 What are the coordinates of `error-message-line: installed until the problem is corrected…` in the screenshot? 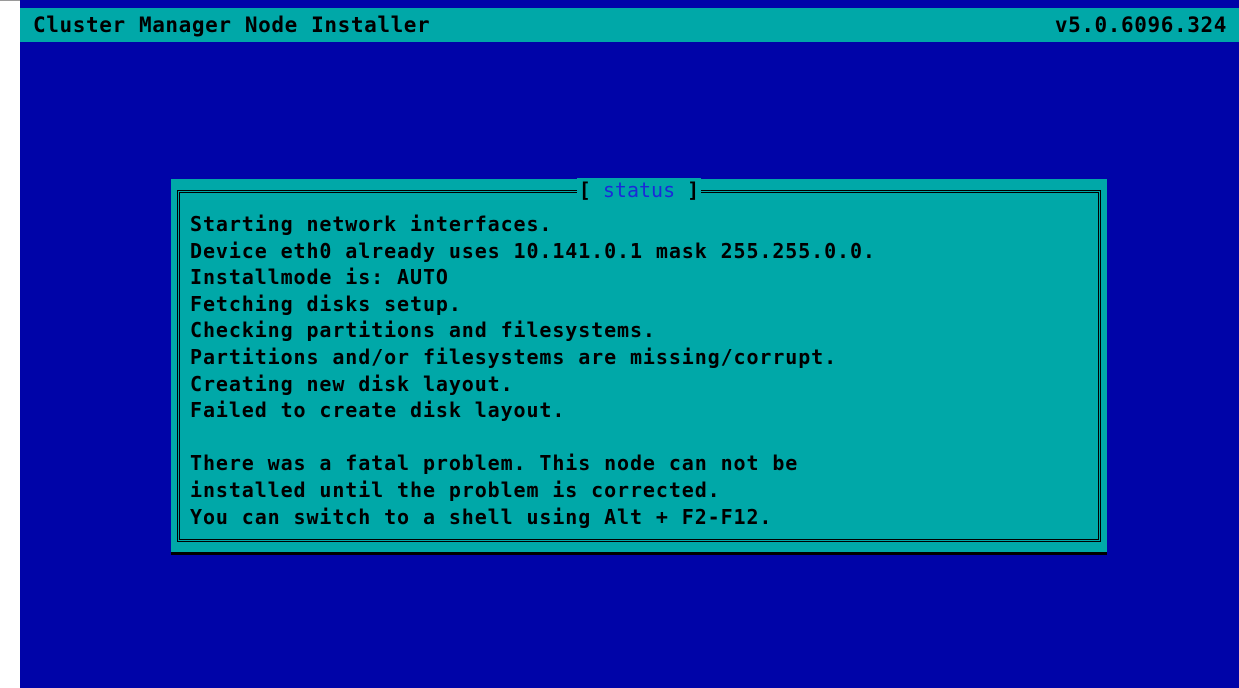 It's located at (455, 489).